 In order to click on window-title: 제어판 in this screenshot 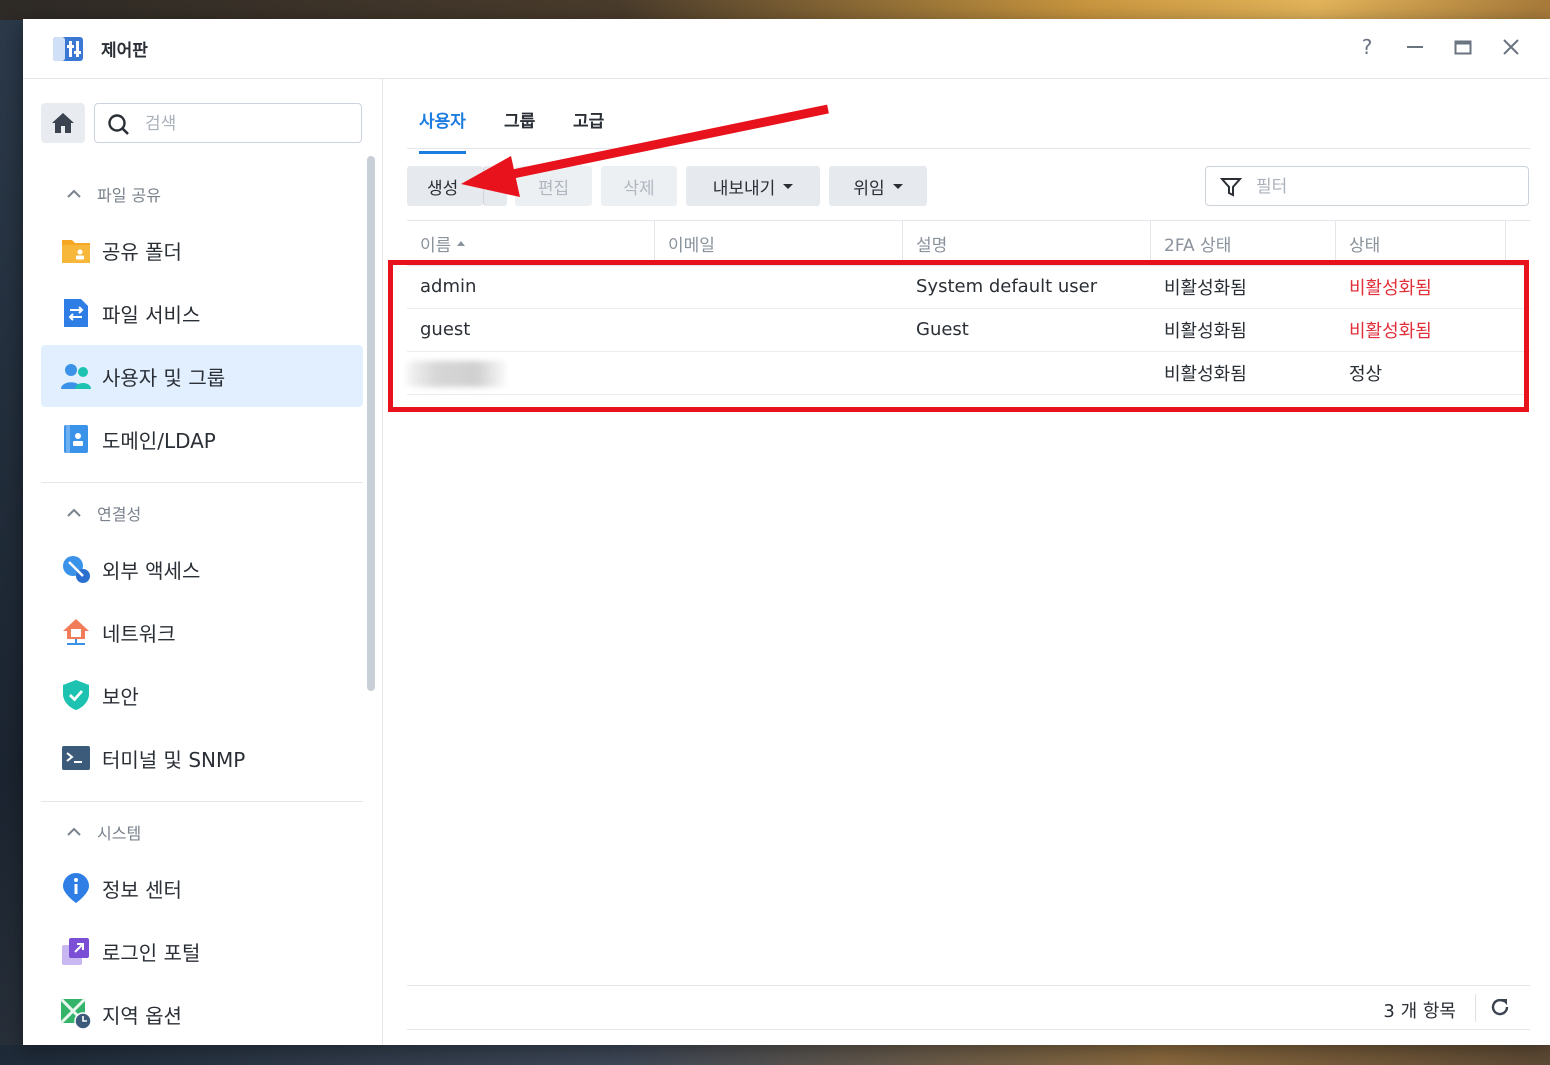, I will do `click(124, 51)`.